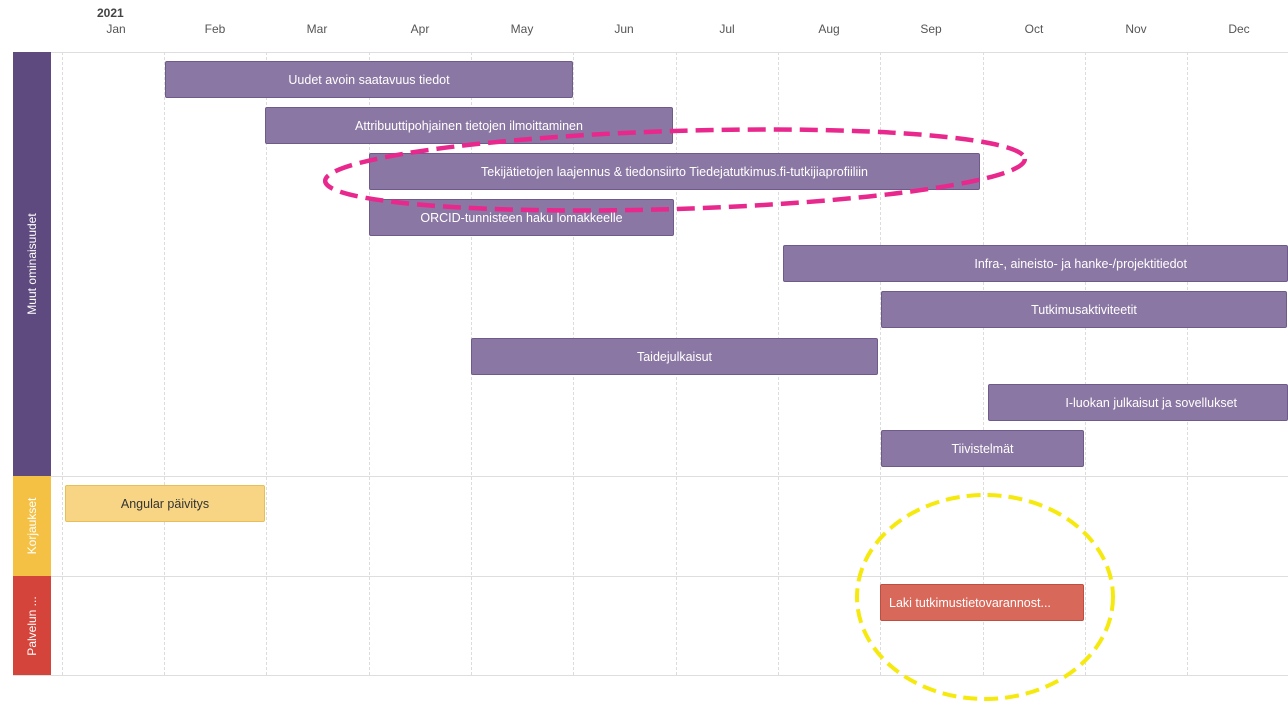 This screenshot has height=701, width=1288. What do you see at coordinates (727, 29) in the screenshot?
I see `month-jul: Jul` at bounding box center [727, 29].